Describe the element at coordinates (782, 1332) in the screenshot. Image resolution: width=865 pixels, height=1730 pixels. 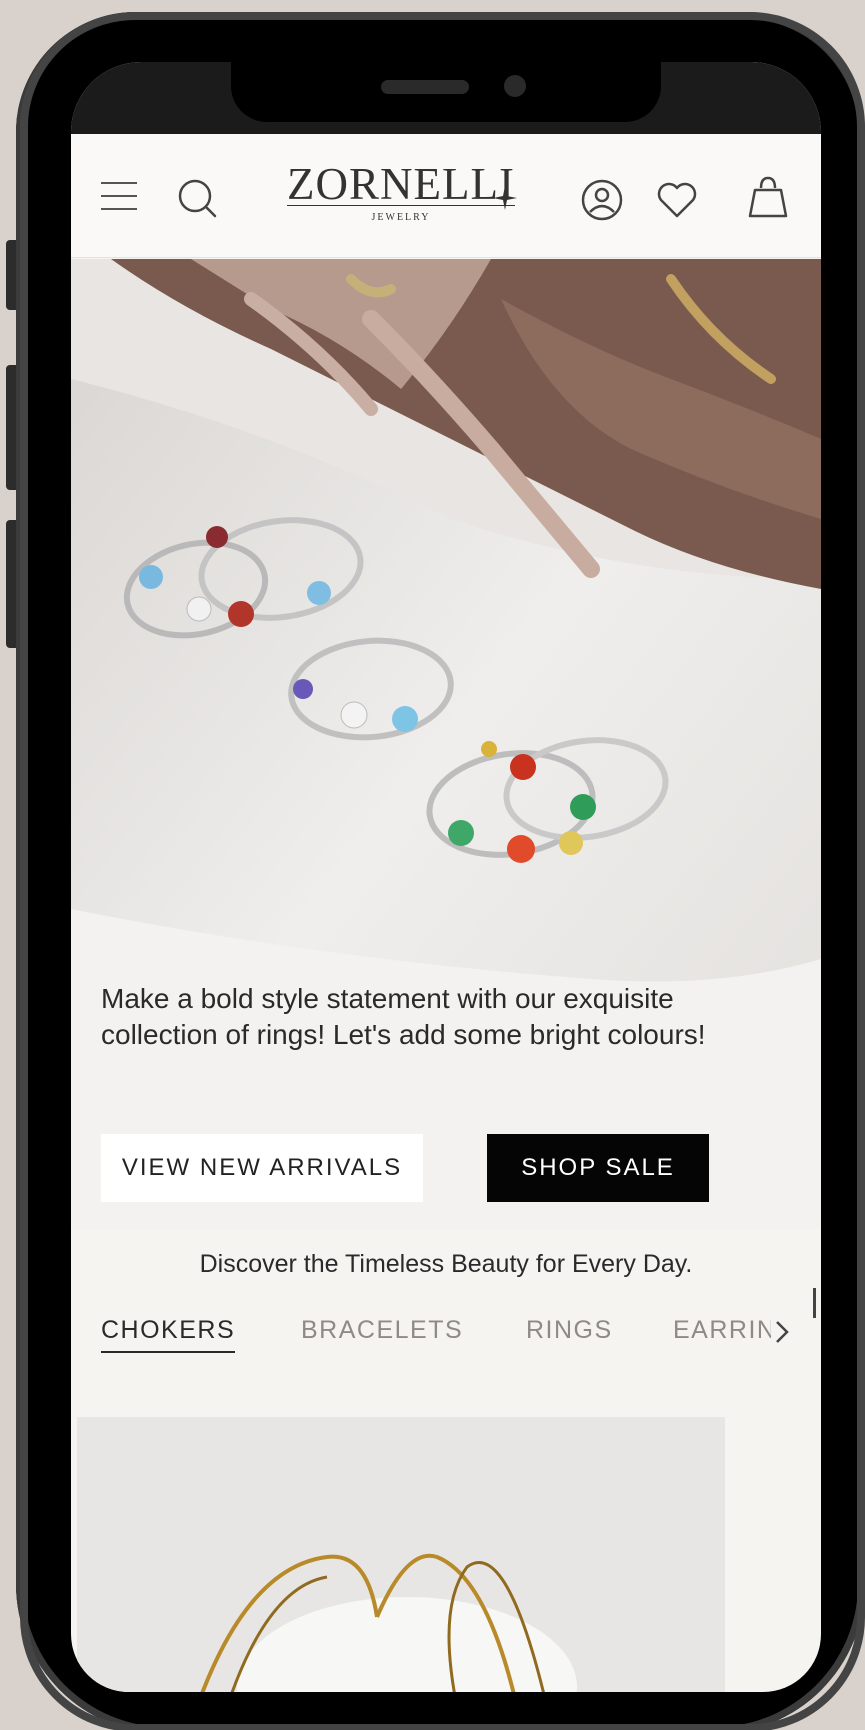
I see `chevron-right-icon` at that location.